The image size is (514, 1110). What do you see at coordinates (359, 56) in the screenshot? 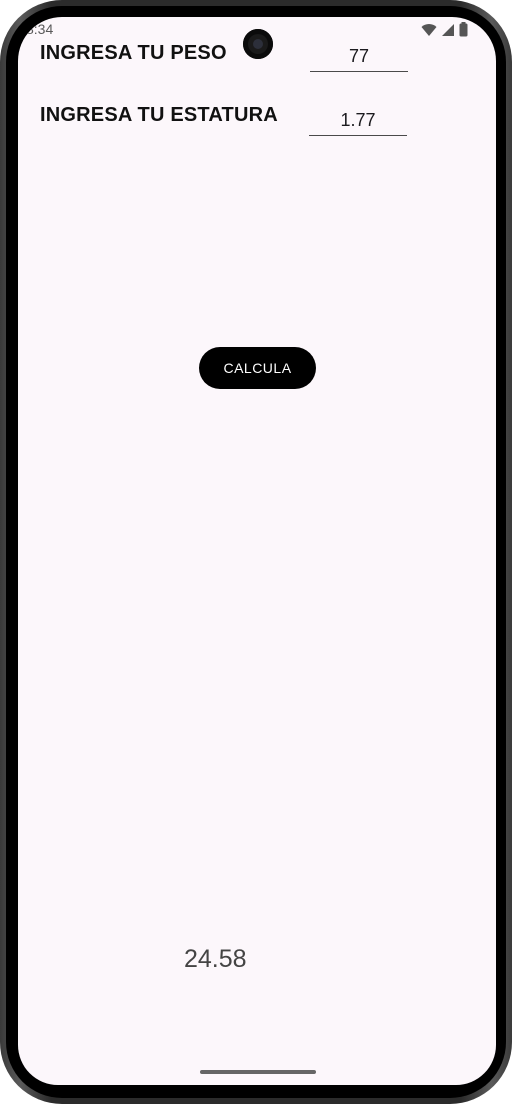
I see `weight-input: 77` at bounding box center [359, 56].